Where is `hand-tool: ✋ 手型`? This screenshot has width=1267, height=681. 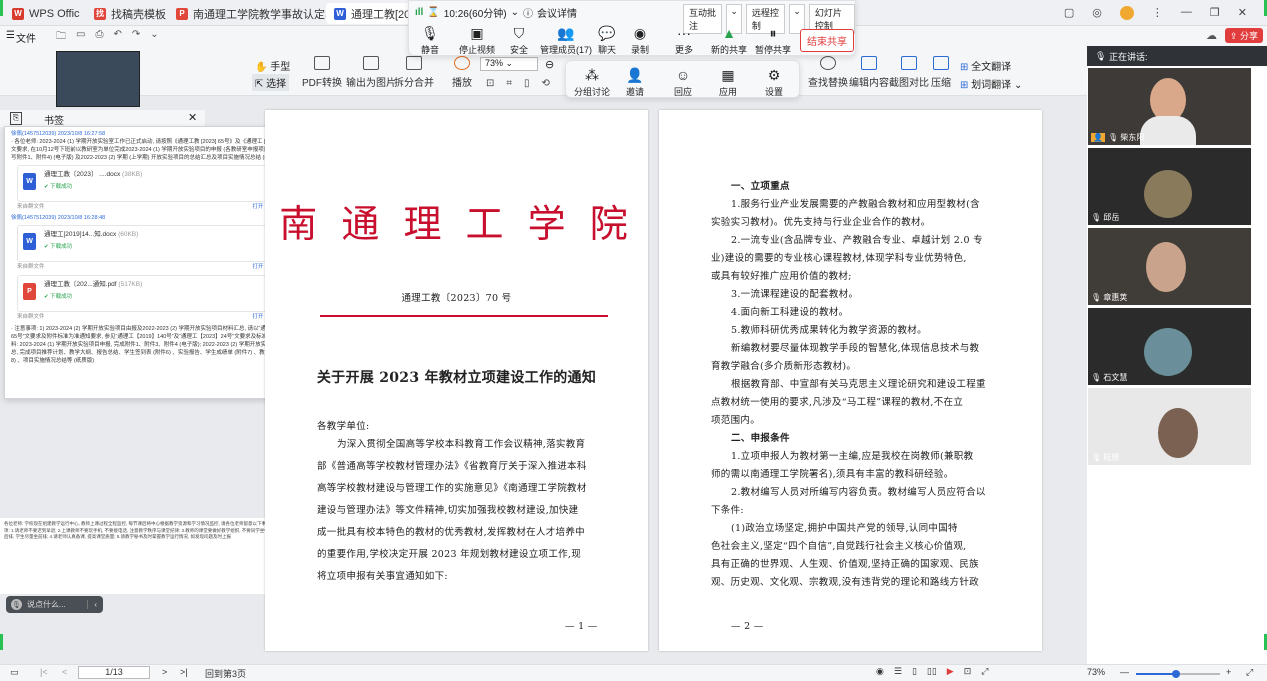
hand-tool: ✋ 手型 is located at coordinates (272, 65).